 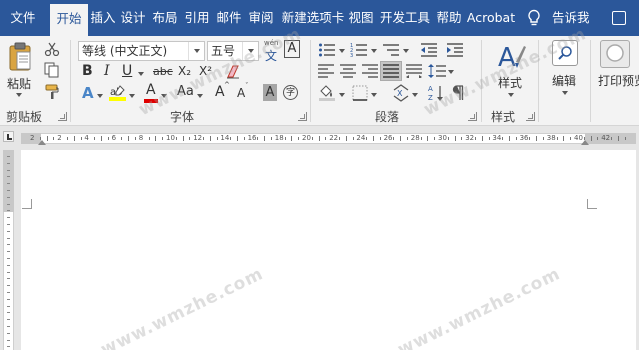 What do you see at coordinates (405, 18) in the screenshot?
I see `tab-developer: 开发工具` at bounding box center [405, 18].